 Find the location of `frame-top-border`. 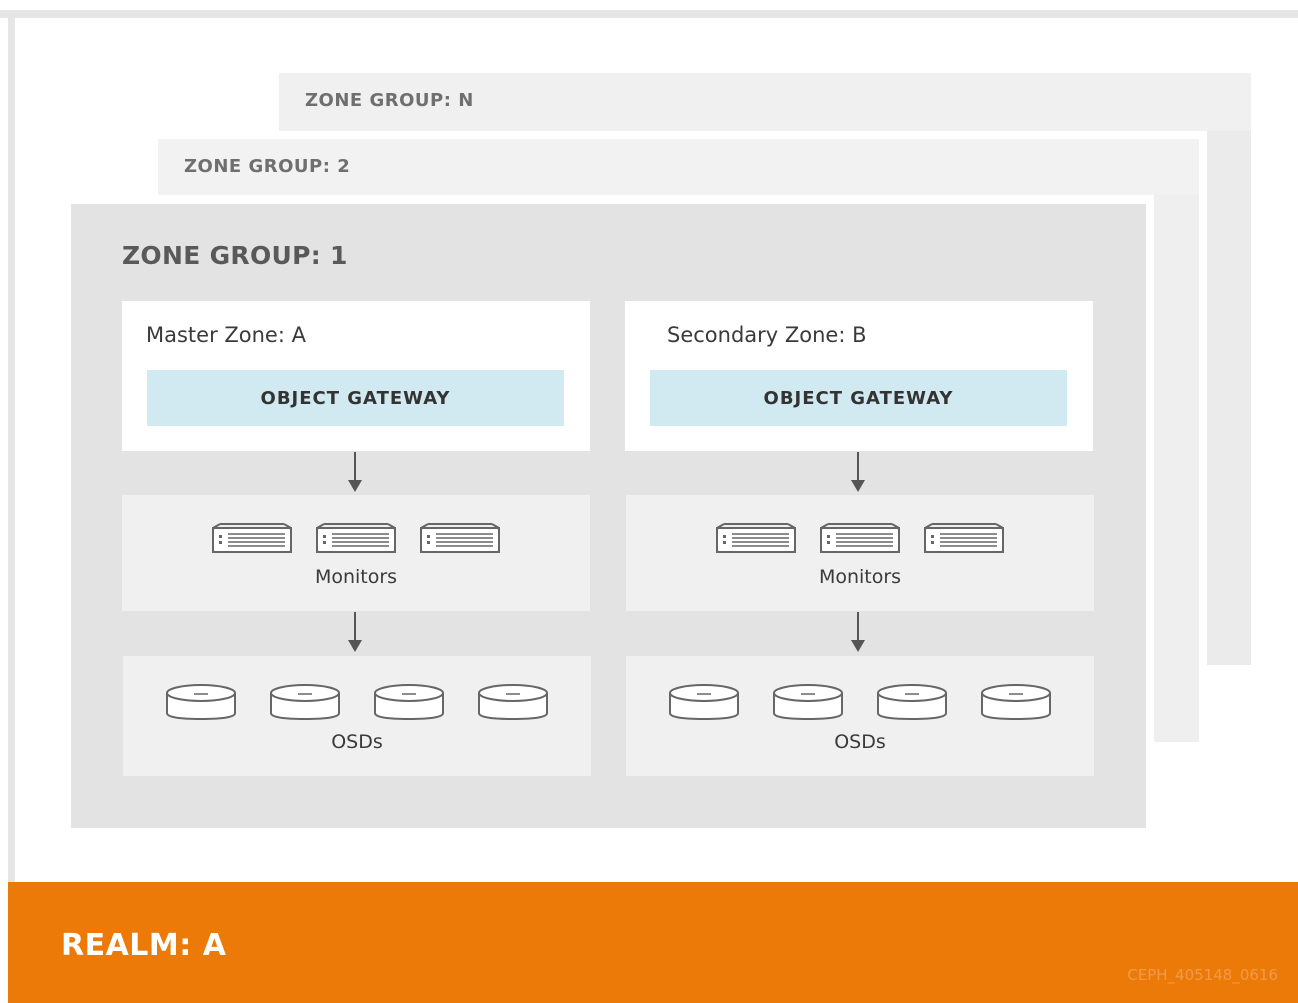

frame-top-border is located at coordinates (649, 14).